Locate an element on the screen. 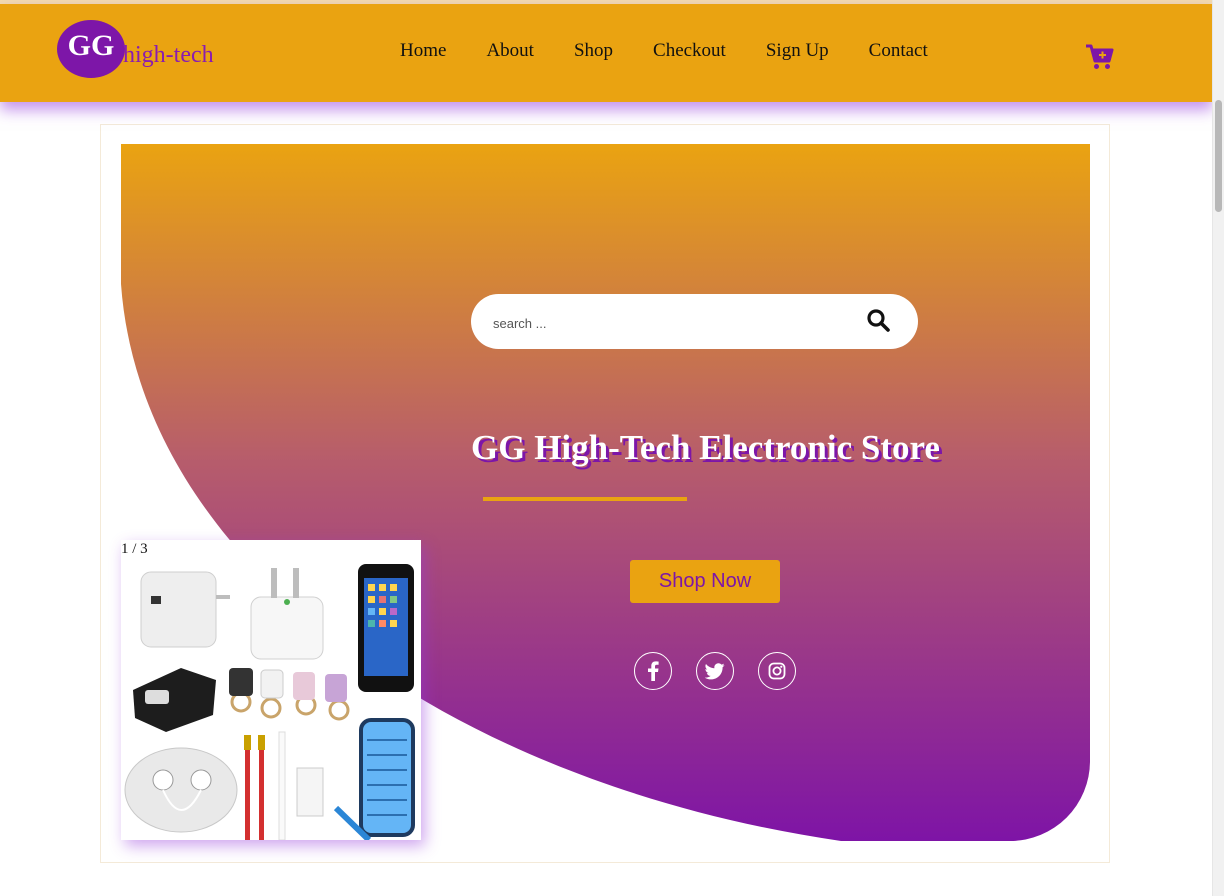  shop-now-button: Shop Now is located at coordinates (705, 581).